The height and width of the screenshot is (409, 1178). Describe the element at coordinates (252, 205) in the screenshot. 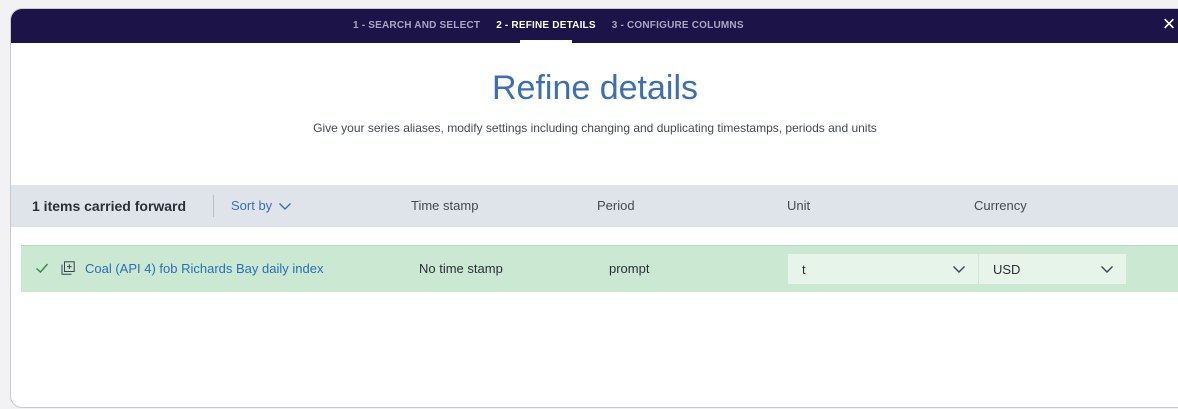

I see `sort-by-label: Sort by` at that location.